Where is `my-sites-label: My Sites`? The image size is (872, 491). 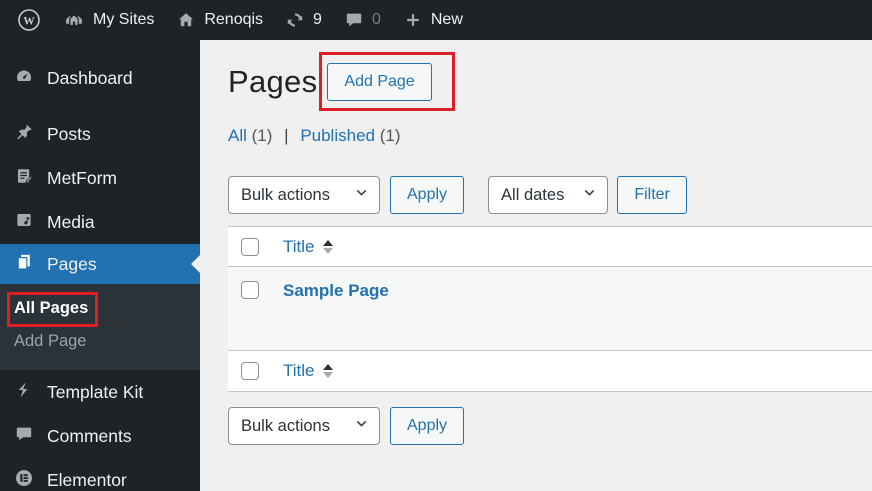
my-sites-label: My Sites is located at coordinates (124, 19).